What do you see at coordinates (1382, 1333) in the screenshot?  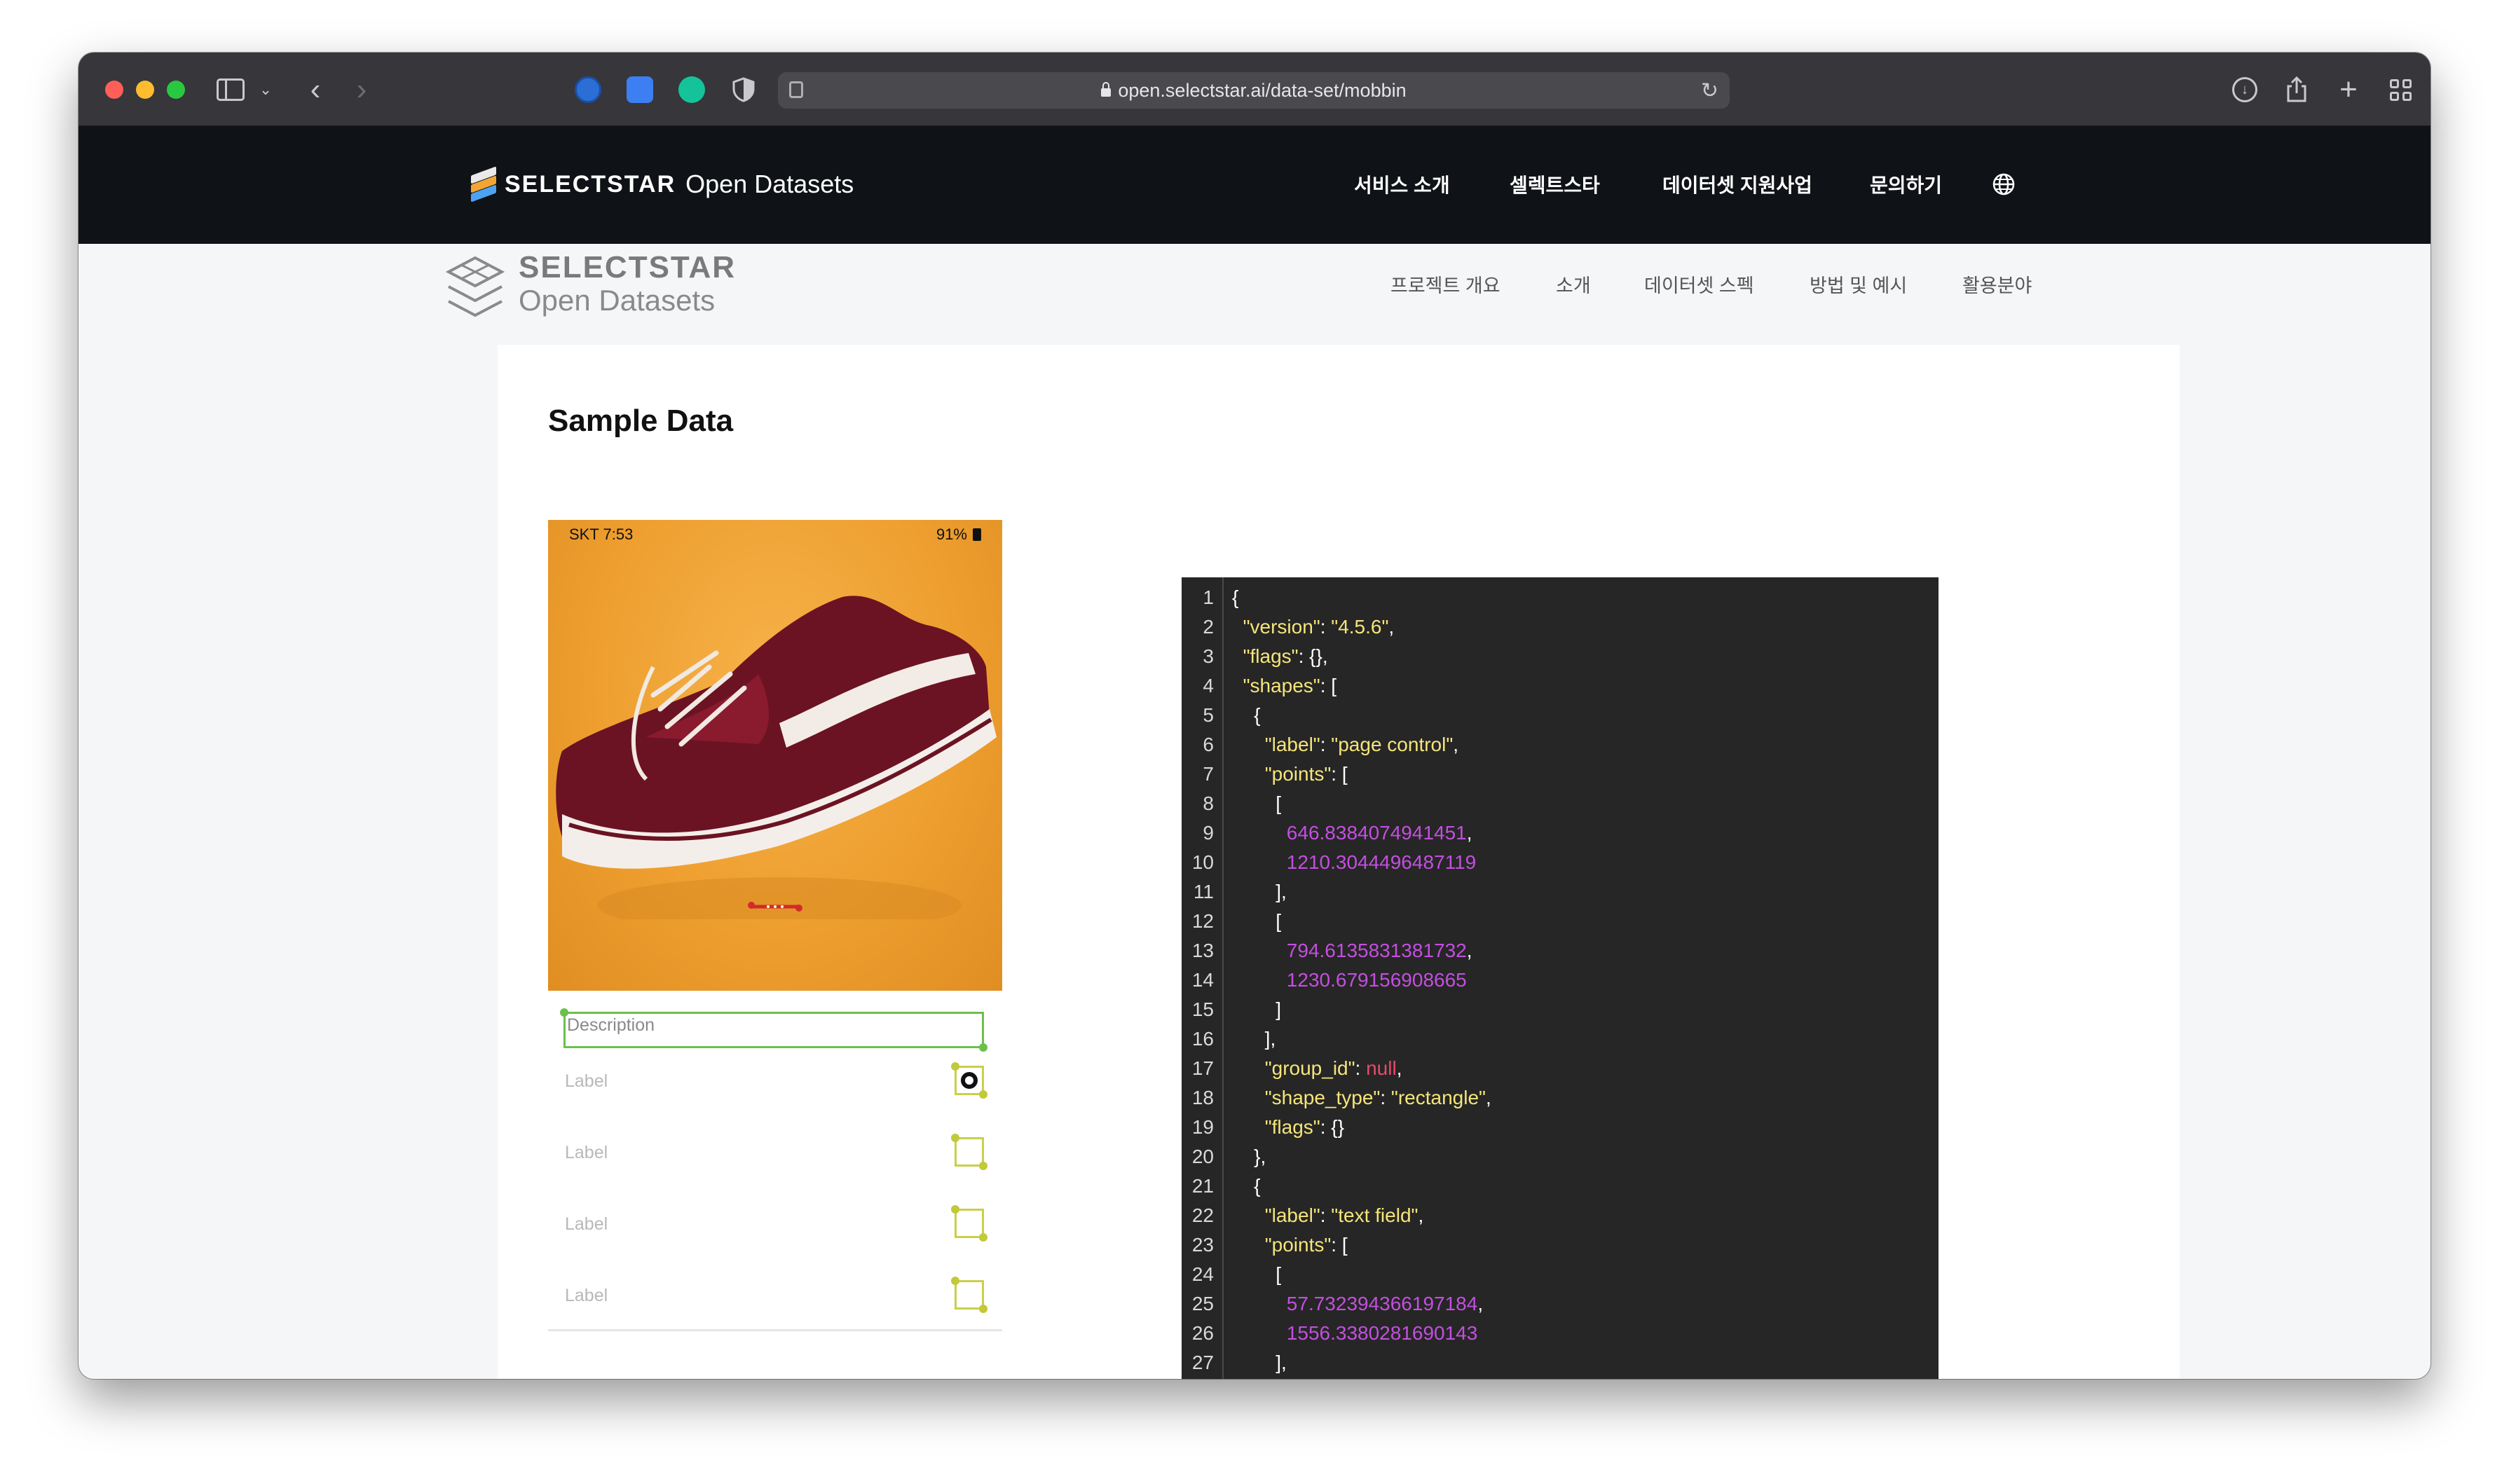 I see `code-text: 1556.3380281690143` at bounding box center [1382, 1333].